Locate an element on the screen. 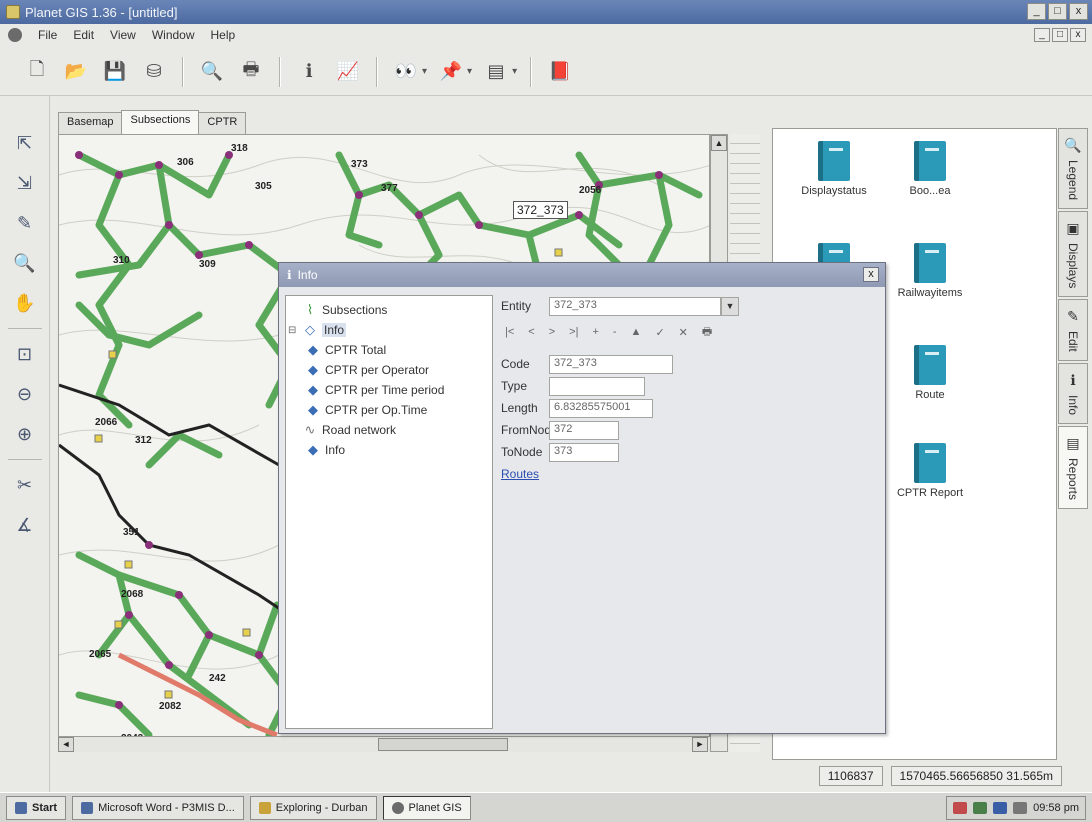 The height and width of the screenshot is (822, 1092). field-row-fromnode: FromNode 372 is located at coordinates (690, 430).